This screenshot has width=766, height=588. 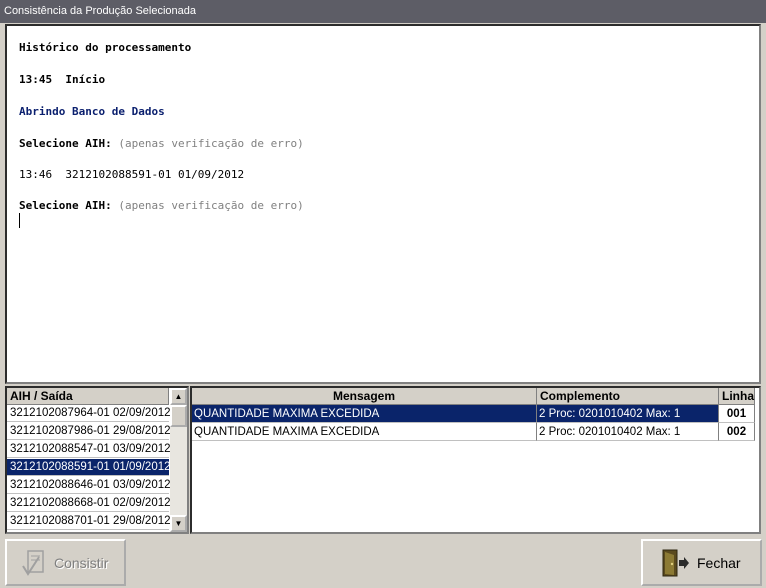 I want to click on scroll-down-icon: ▼, so click(x=178, y=523).